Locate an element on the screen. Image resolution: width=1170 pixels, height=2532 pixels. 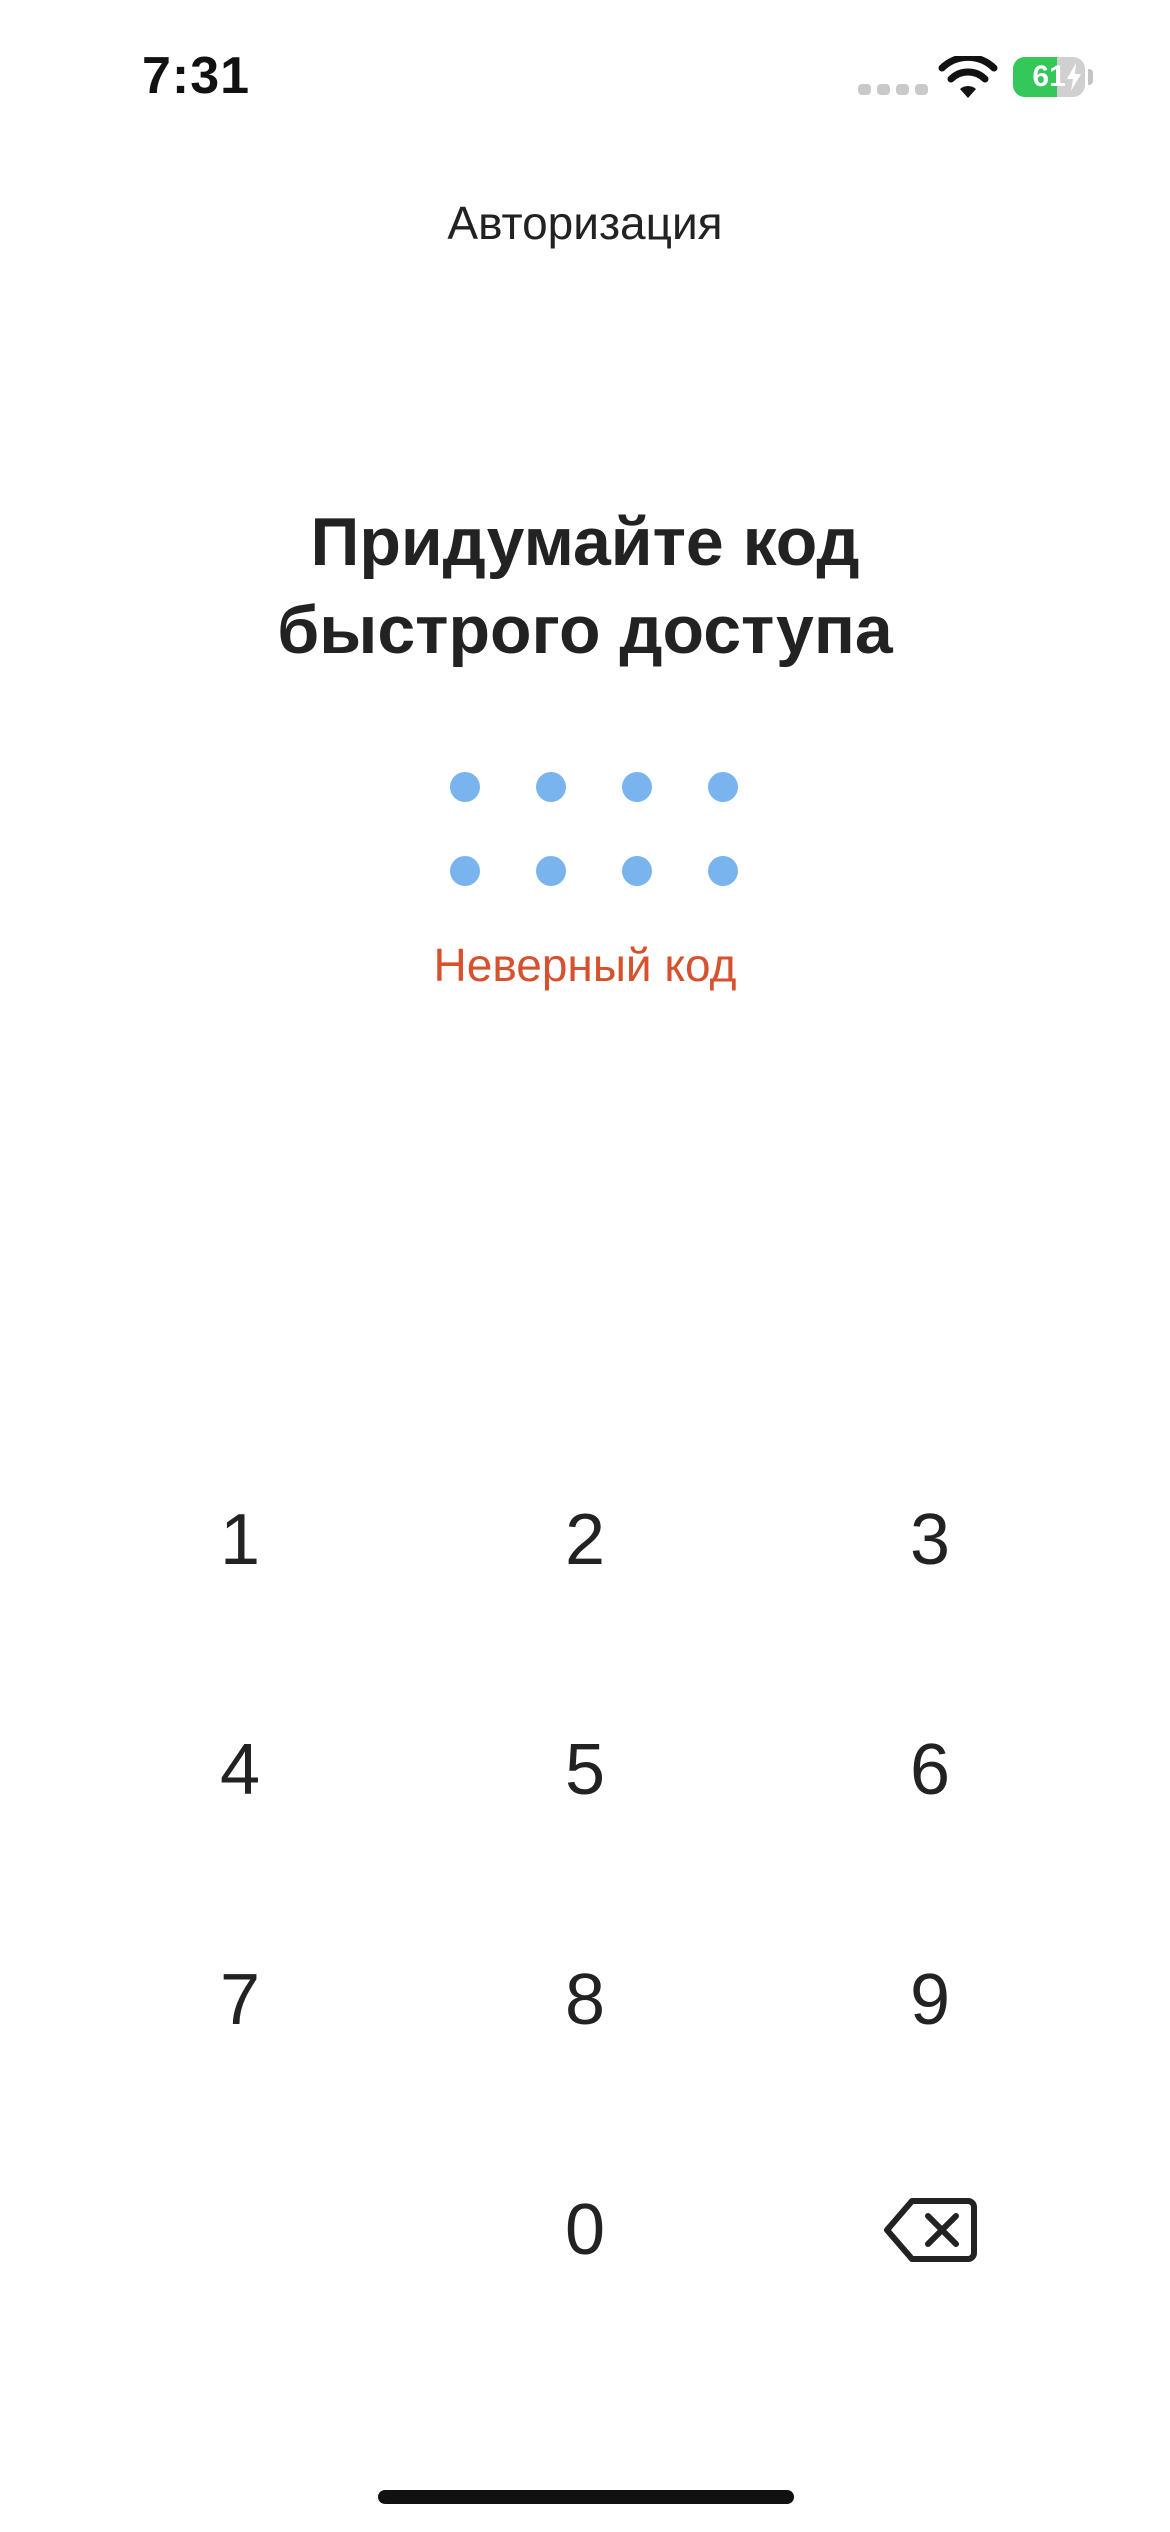
key-3: 3 is located at coordinates (930, 1540).